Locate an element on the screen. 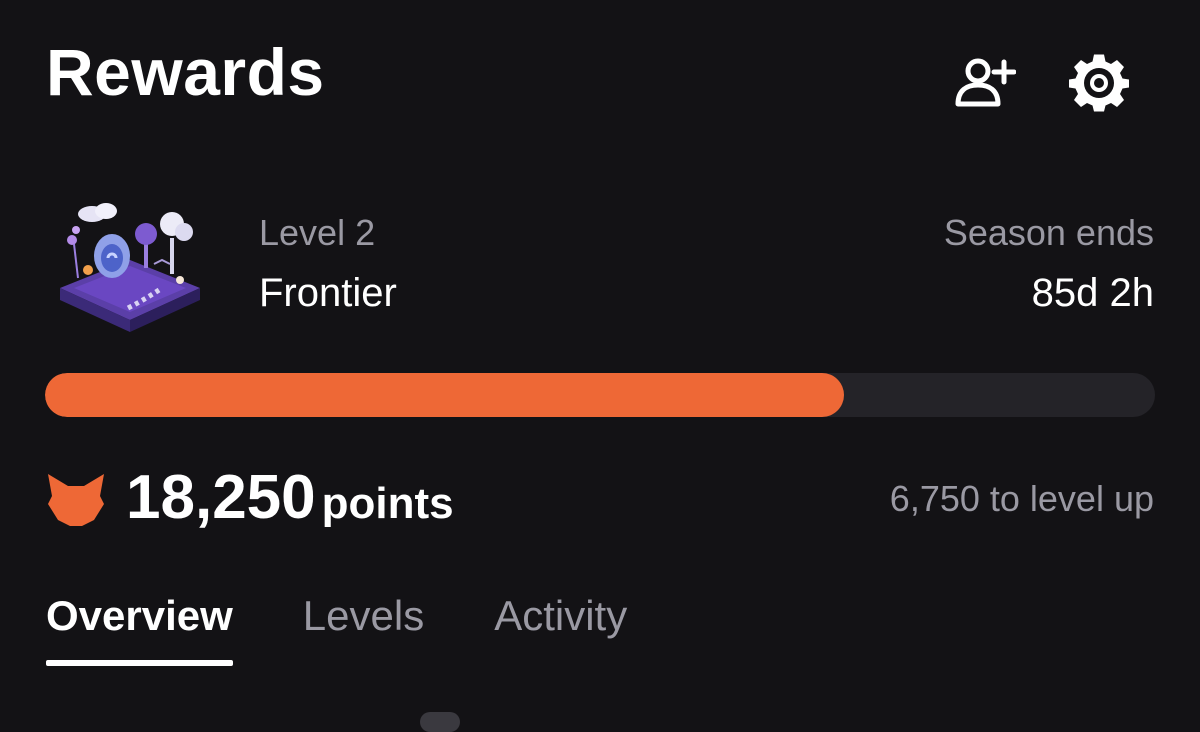 The image size is (1200, 732). settings-button is located at coordinates (1099, 83).